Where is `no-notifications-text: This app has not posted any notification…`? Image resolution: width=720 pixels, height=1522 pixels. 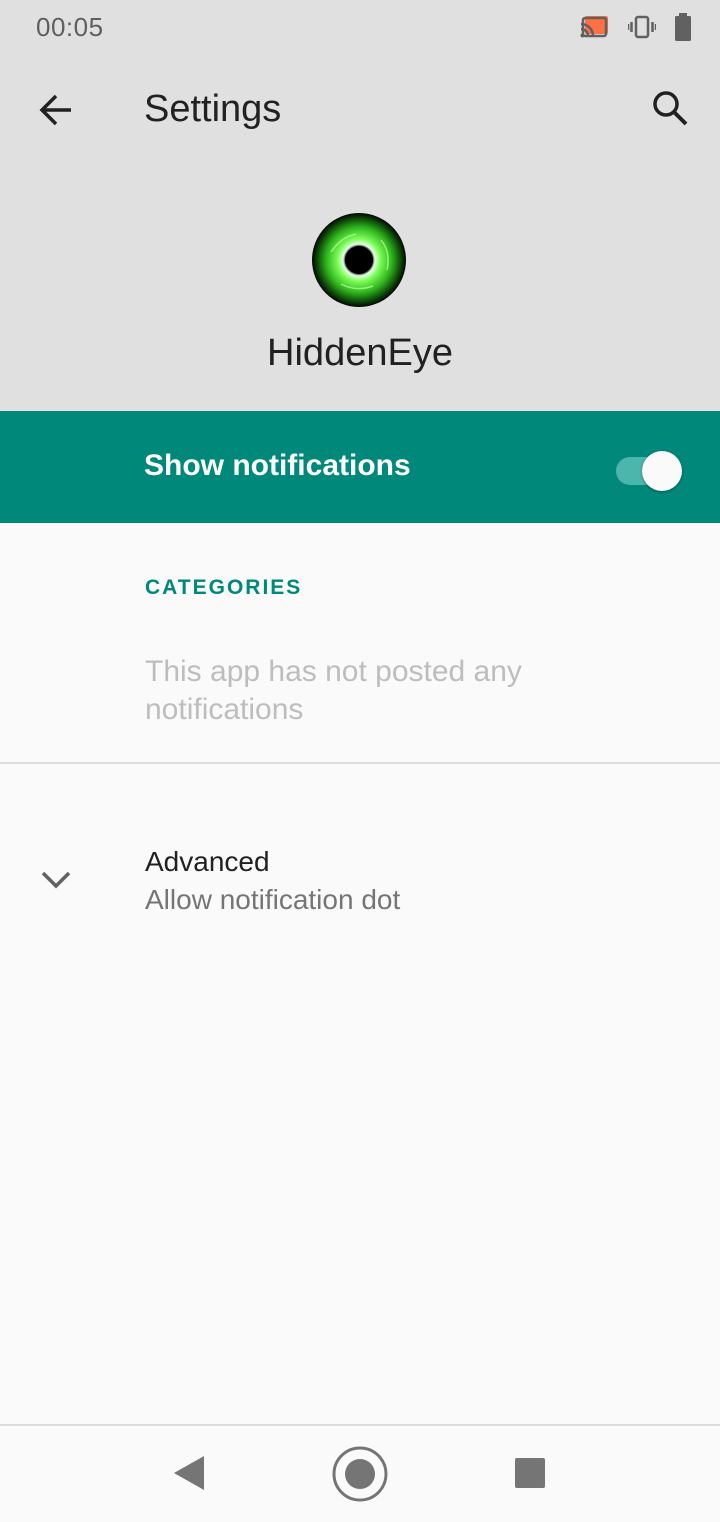 no-notifications-text: This app has not posted any notification… is located at coordinates (333, 690).